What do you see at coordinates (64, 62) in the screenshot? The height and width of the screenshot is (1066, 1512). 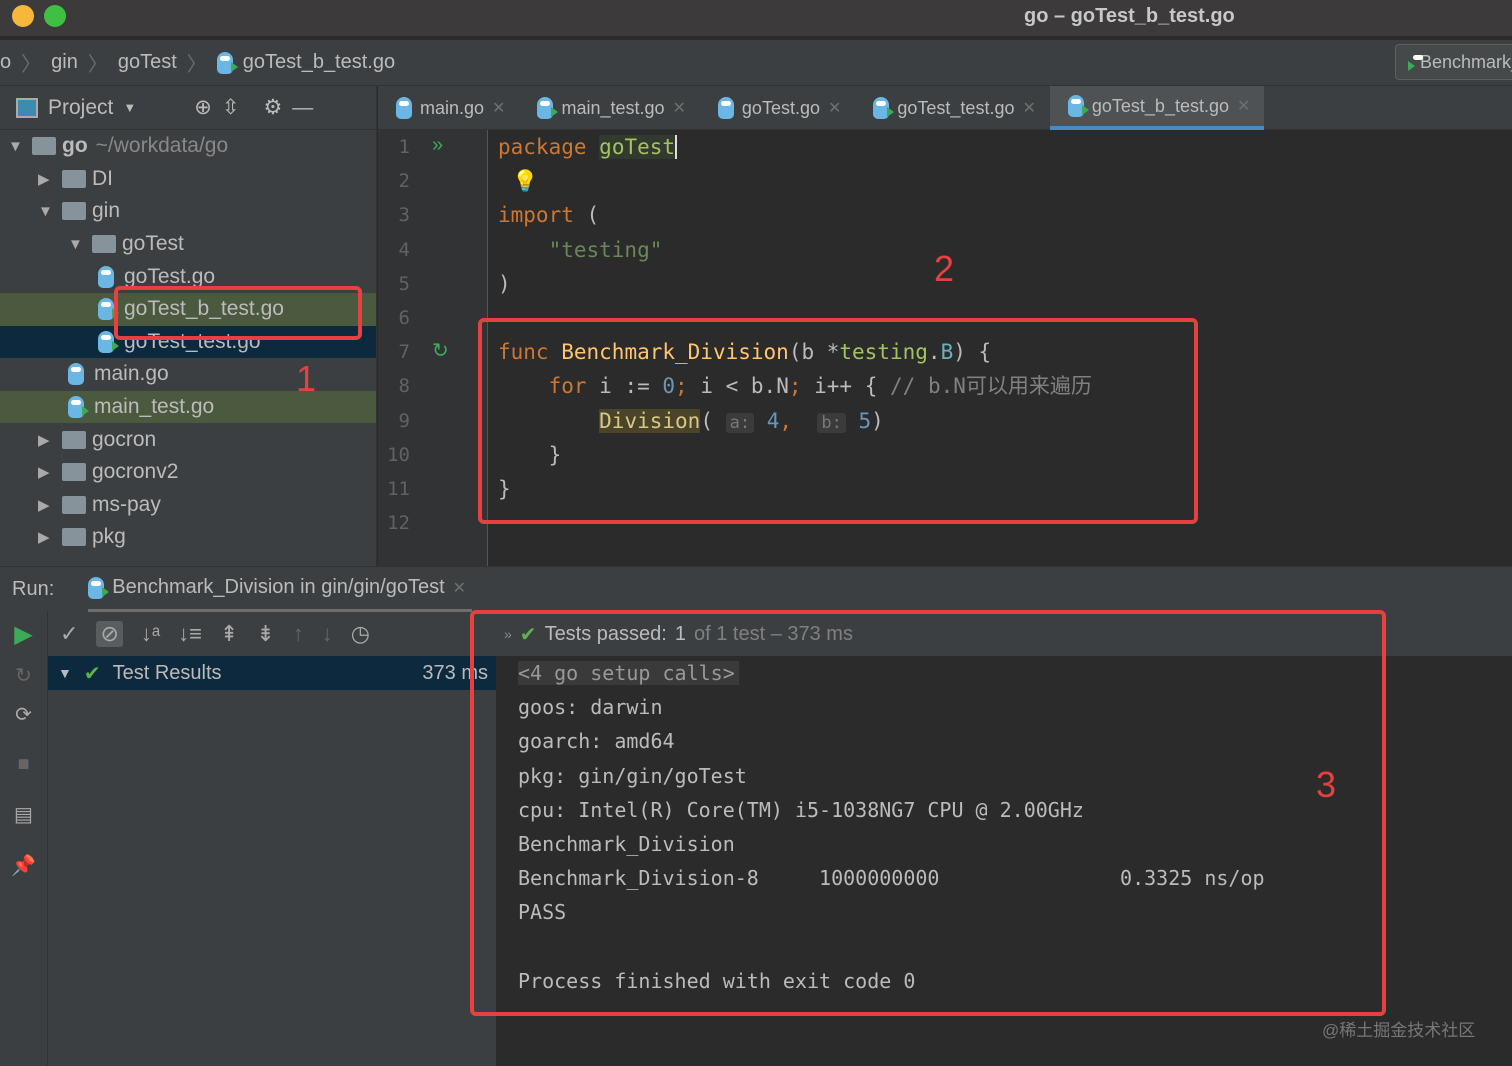 I see `breadcrumb-item: gin` at bounding box center [64, 62].